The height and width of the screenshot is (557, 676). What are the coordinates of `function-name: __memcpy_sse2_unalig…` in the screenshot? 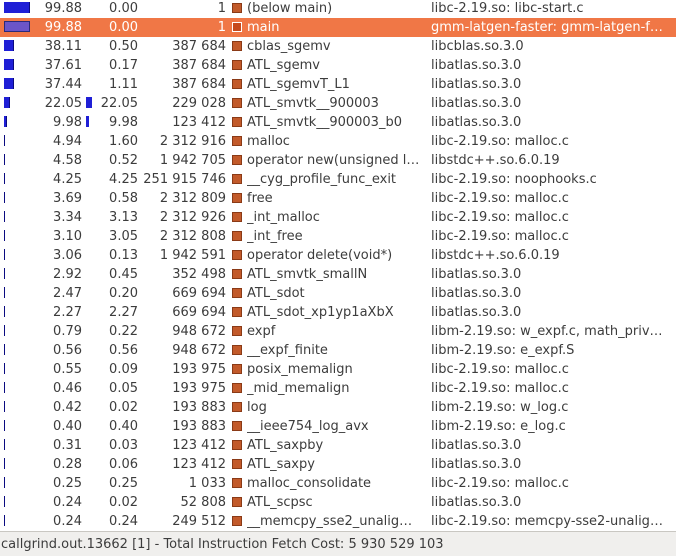 It's located at (330, 521).